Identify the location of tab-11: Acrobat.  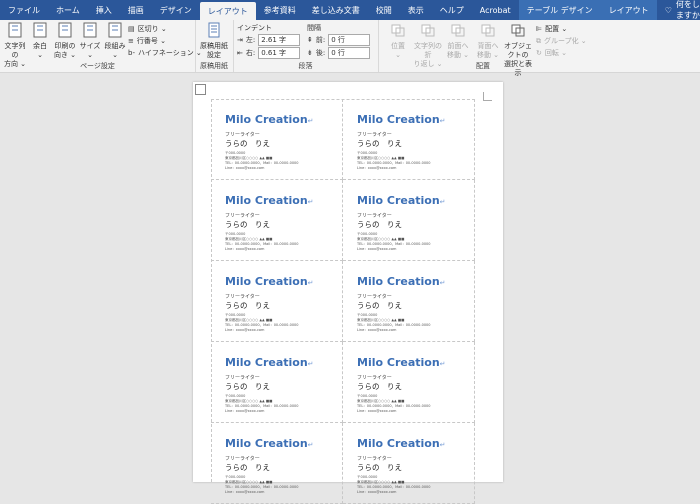
(495, 10).